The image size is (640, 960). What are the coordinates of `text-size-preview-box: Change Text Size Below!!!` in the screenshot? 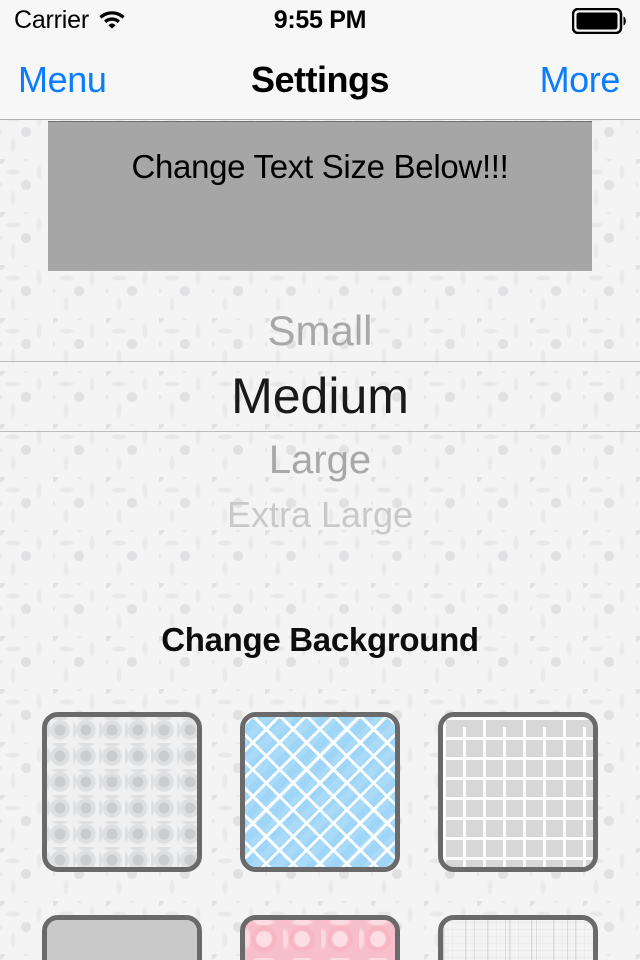 It's located at (320, 196).